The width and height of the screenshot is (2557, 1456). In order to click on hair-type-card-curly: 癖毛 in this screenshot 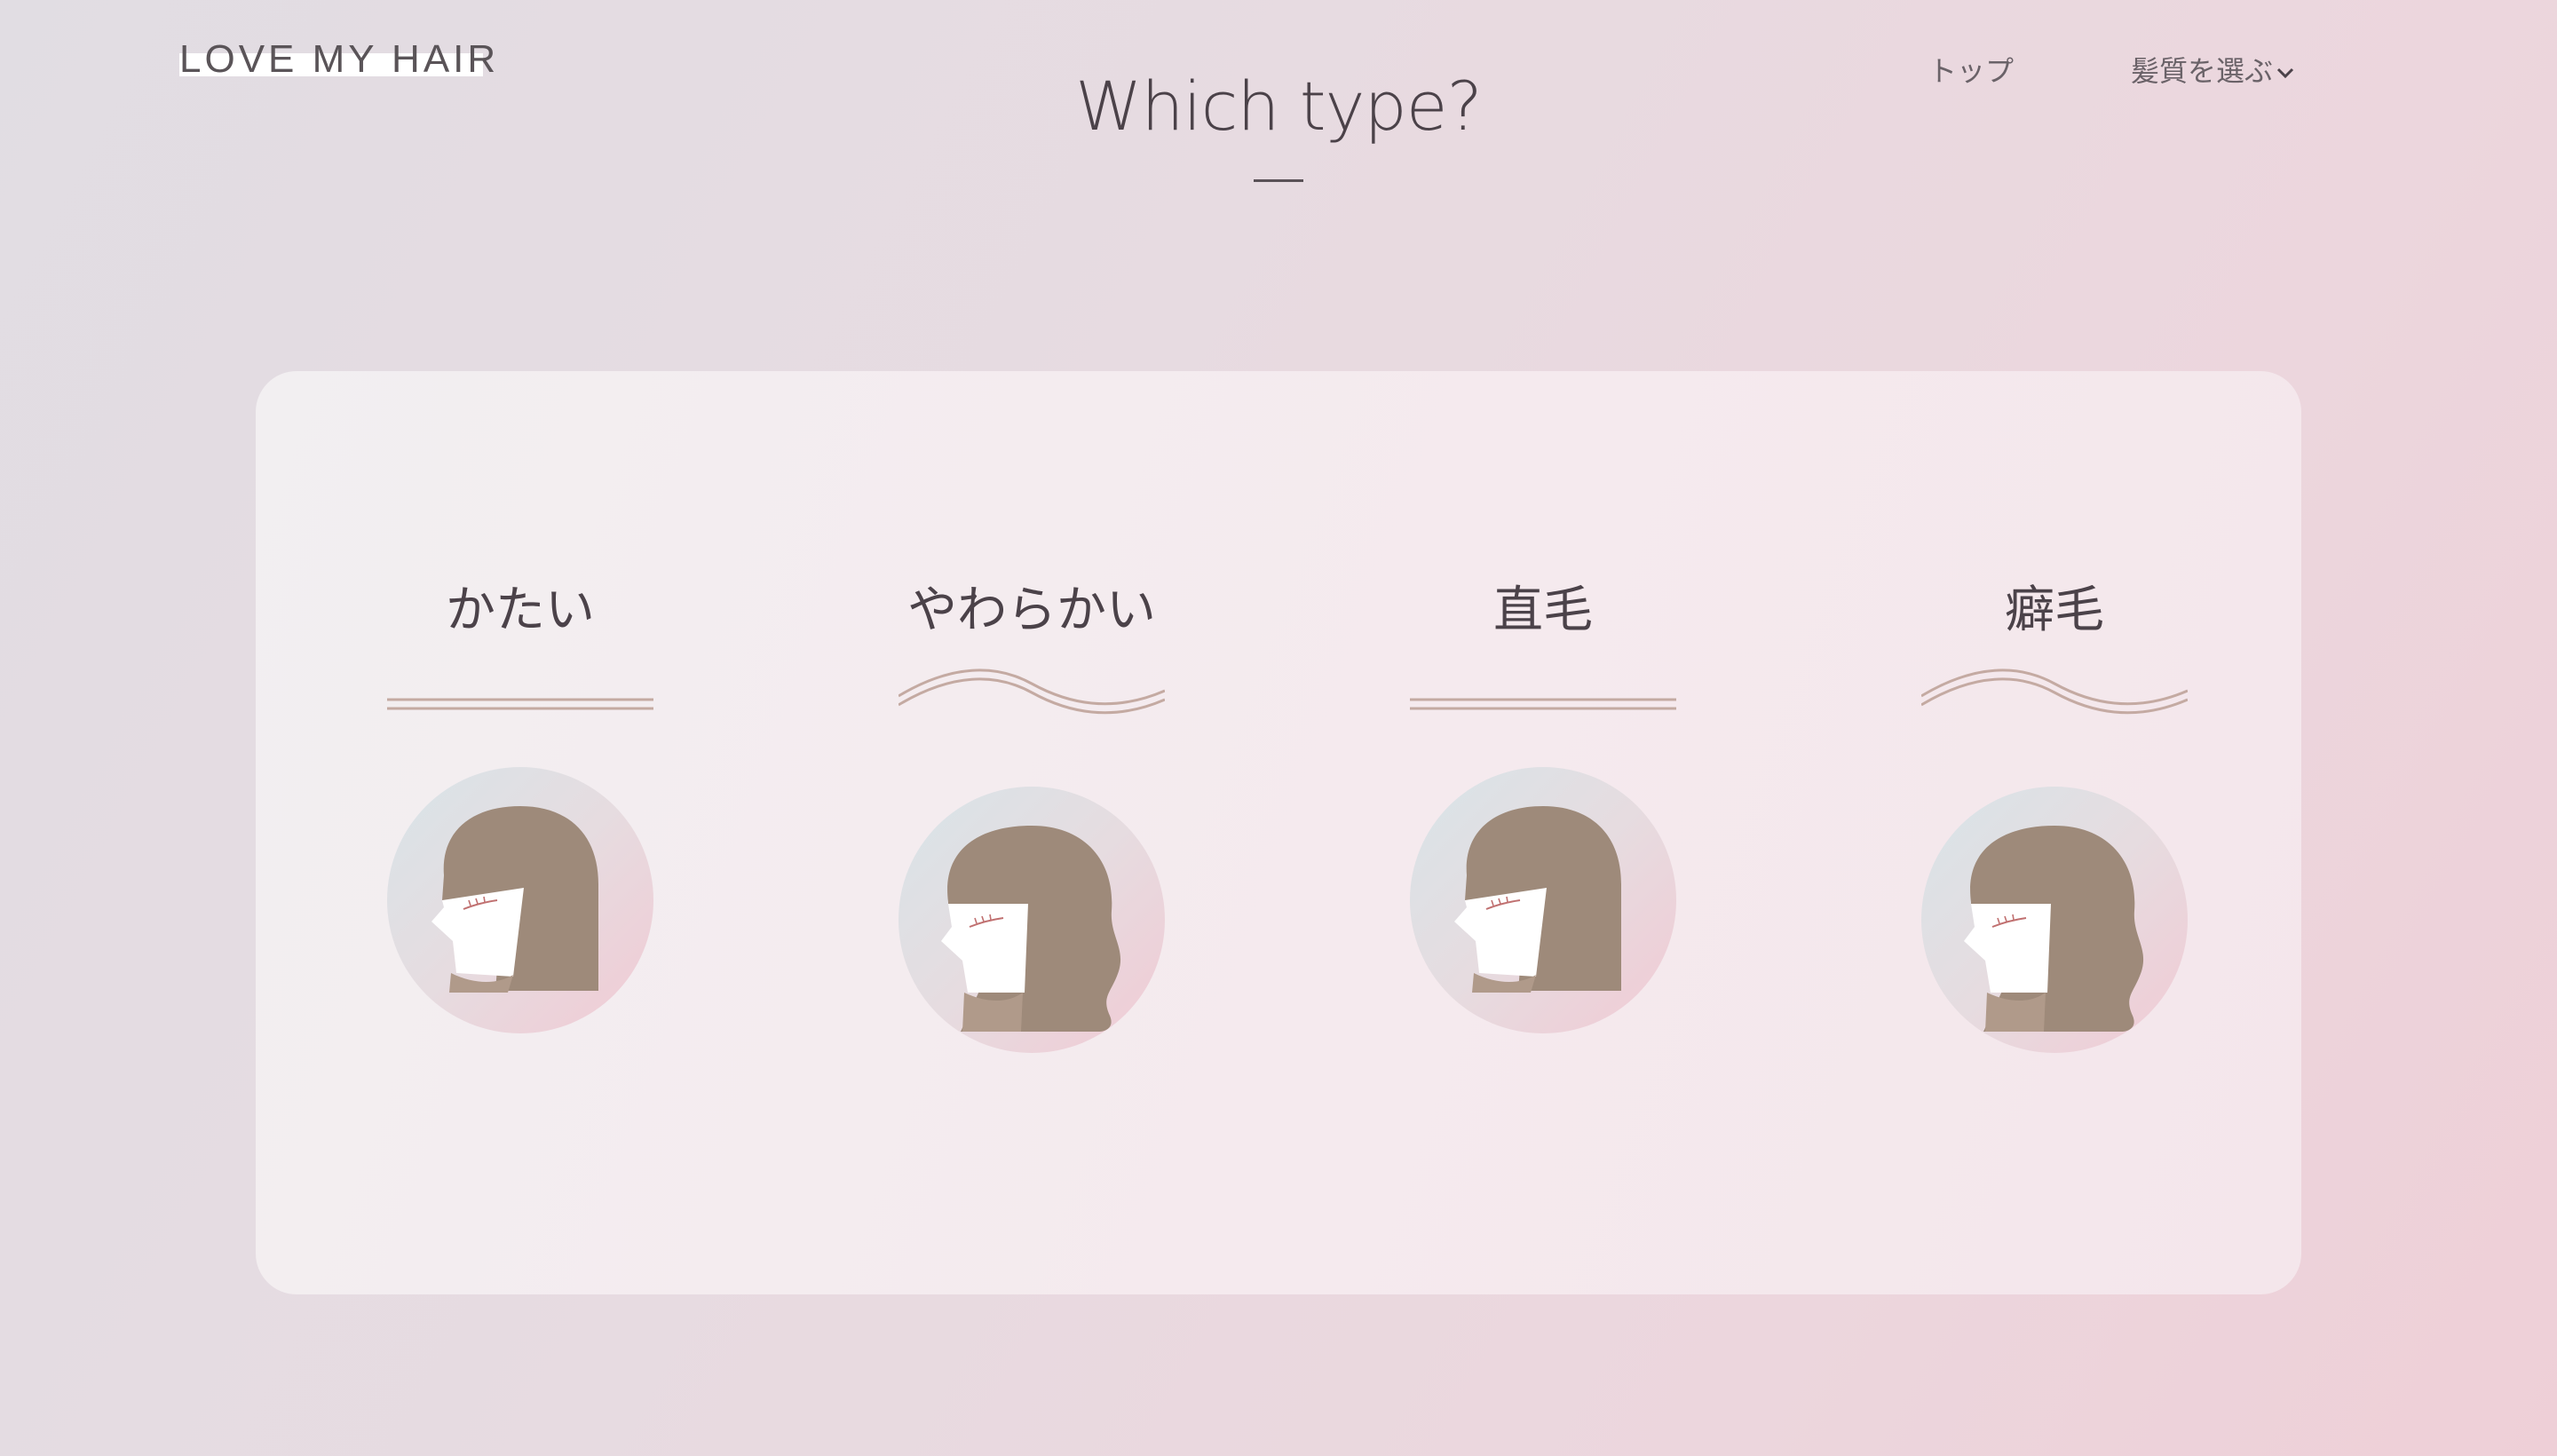, I will do `click(2054, 832)`.